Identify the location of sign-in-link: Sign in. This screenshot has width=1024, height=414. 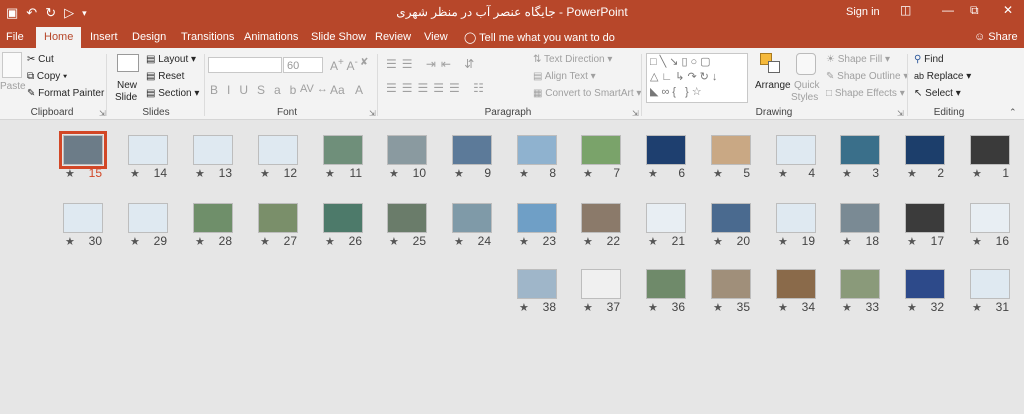
(863, 12).